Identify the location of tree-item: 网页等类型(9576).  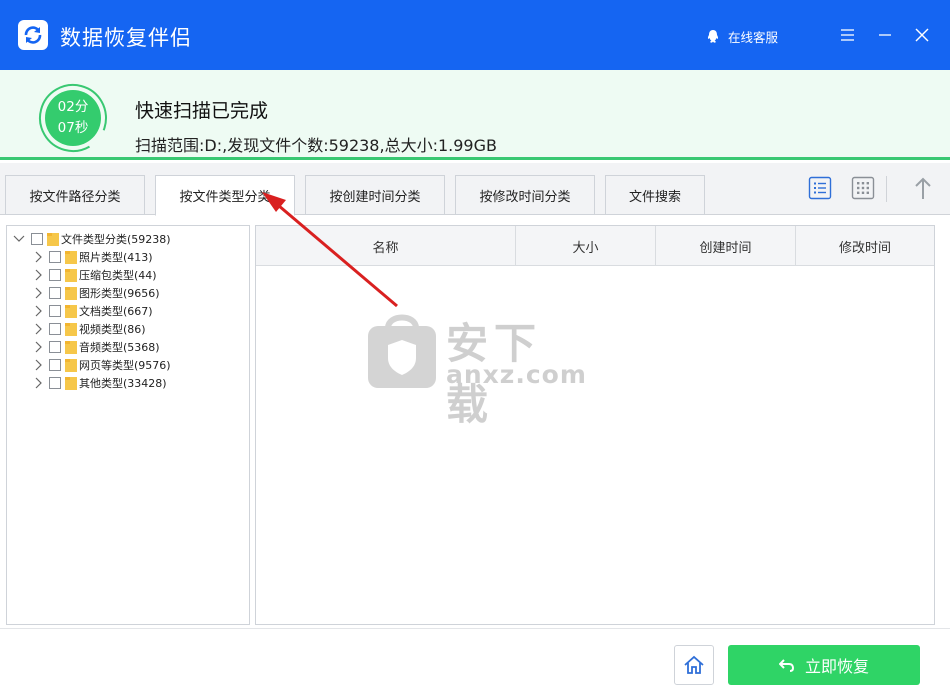
(102, 365).